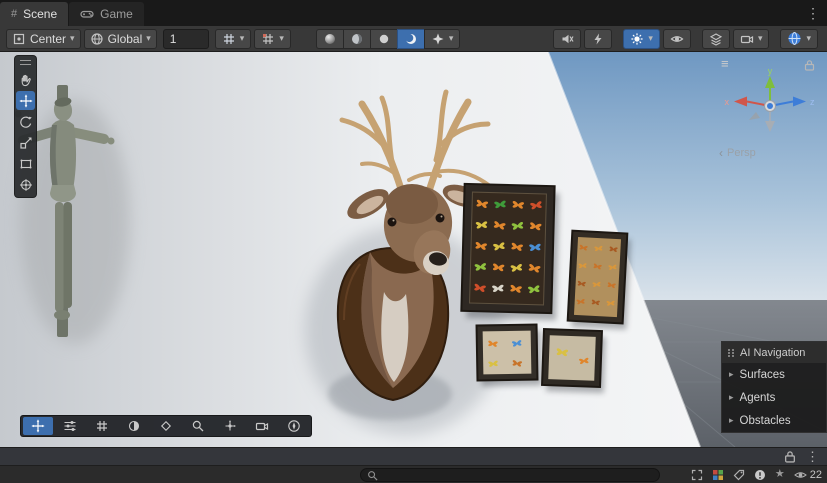 The width and height of the screenshot is (827, 483). Describe the element at coordinates (567, 38) in the screenshot. I see `audio-mute-button` at that location.